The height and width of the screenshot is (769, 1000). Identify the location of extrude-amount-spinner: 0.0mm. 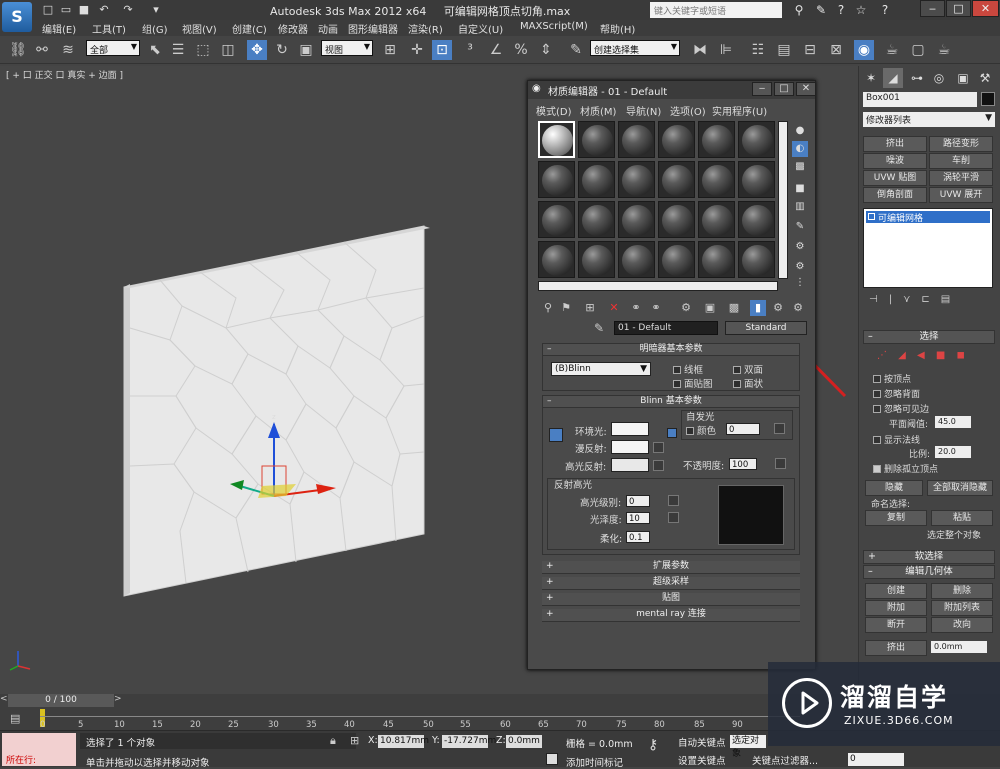
(959, 647).